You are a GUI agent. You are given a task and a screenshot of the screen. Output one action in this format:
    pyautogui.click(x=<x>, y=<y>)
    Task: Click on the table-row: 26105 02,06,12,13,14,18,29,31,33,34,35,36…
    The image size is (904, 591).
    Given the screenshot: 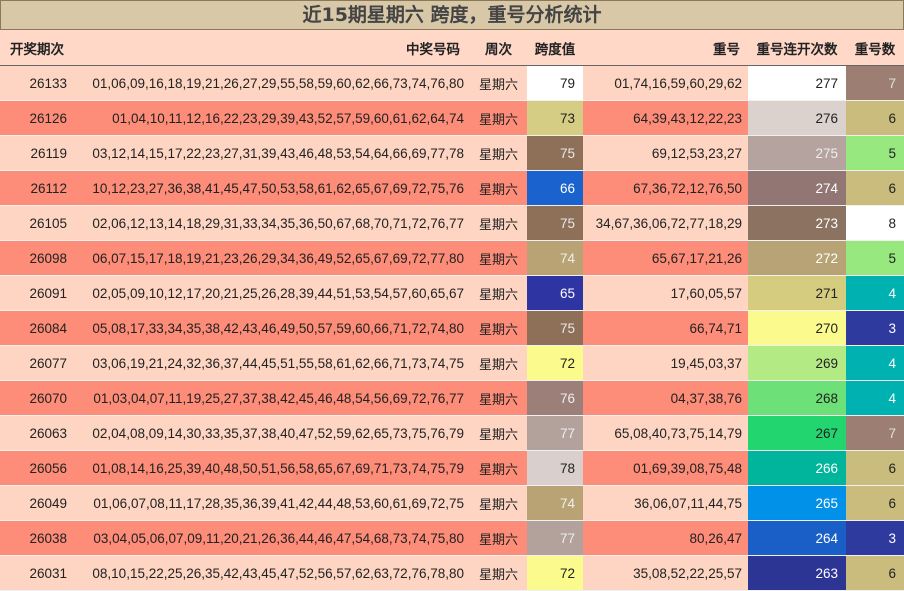 What is the action you would take?
    pyautogui.click(x=452, y=223)
    